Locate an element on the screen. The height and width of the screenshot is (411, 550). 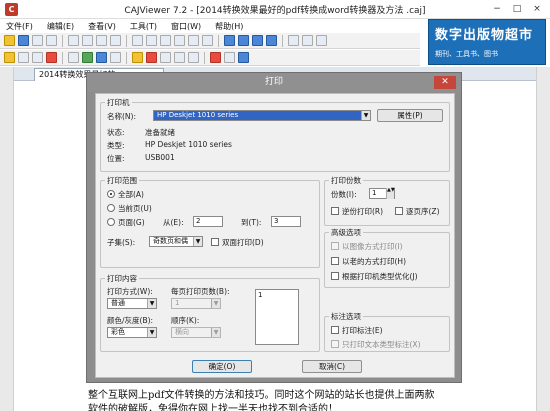
forward-icon is located at coordinates (307, 40).